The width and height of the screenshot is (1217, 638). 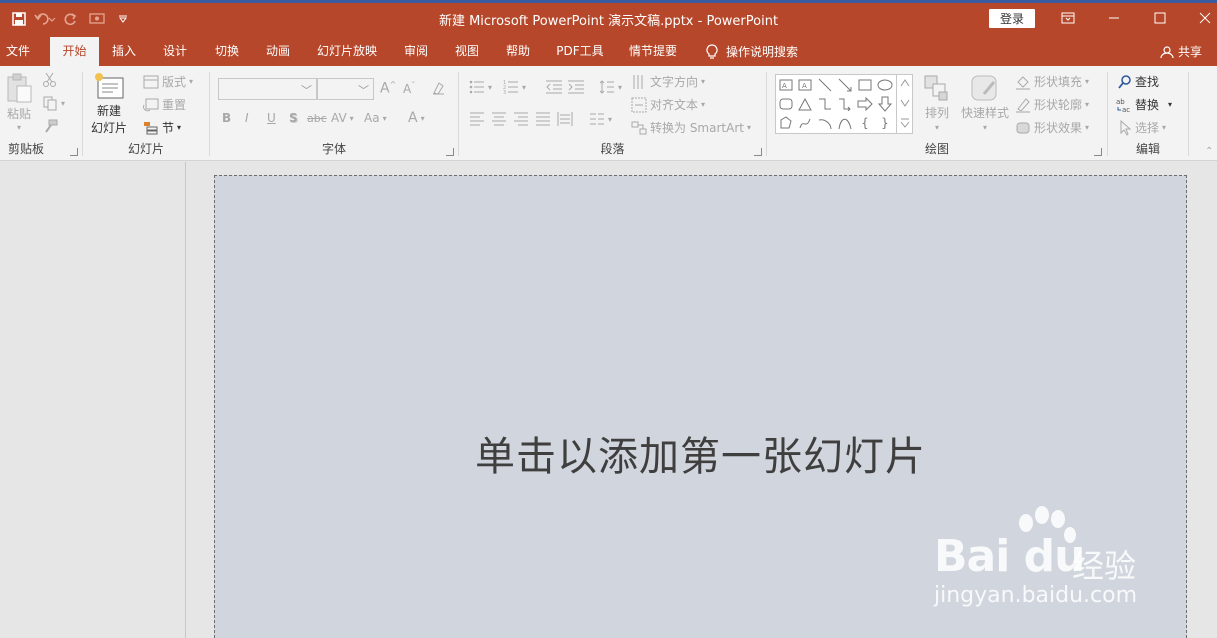 What do you see at coordinates (293, 118) in the screenshot?
I see `text-shadow-button: S` at bounding box center [293, 118].